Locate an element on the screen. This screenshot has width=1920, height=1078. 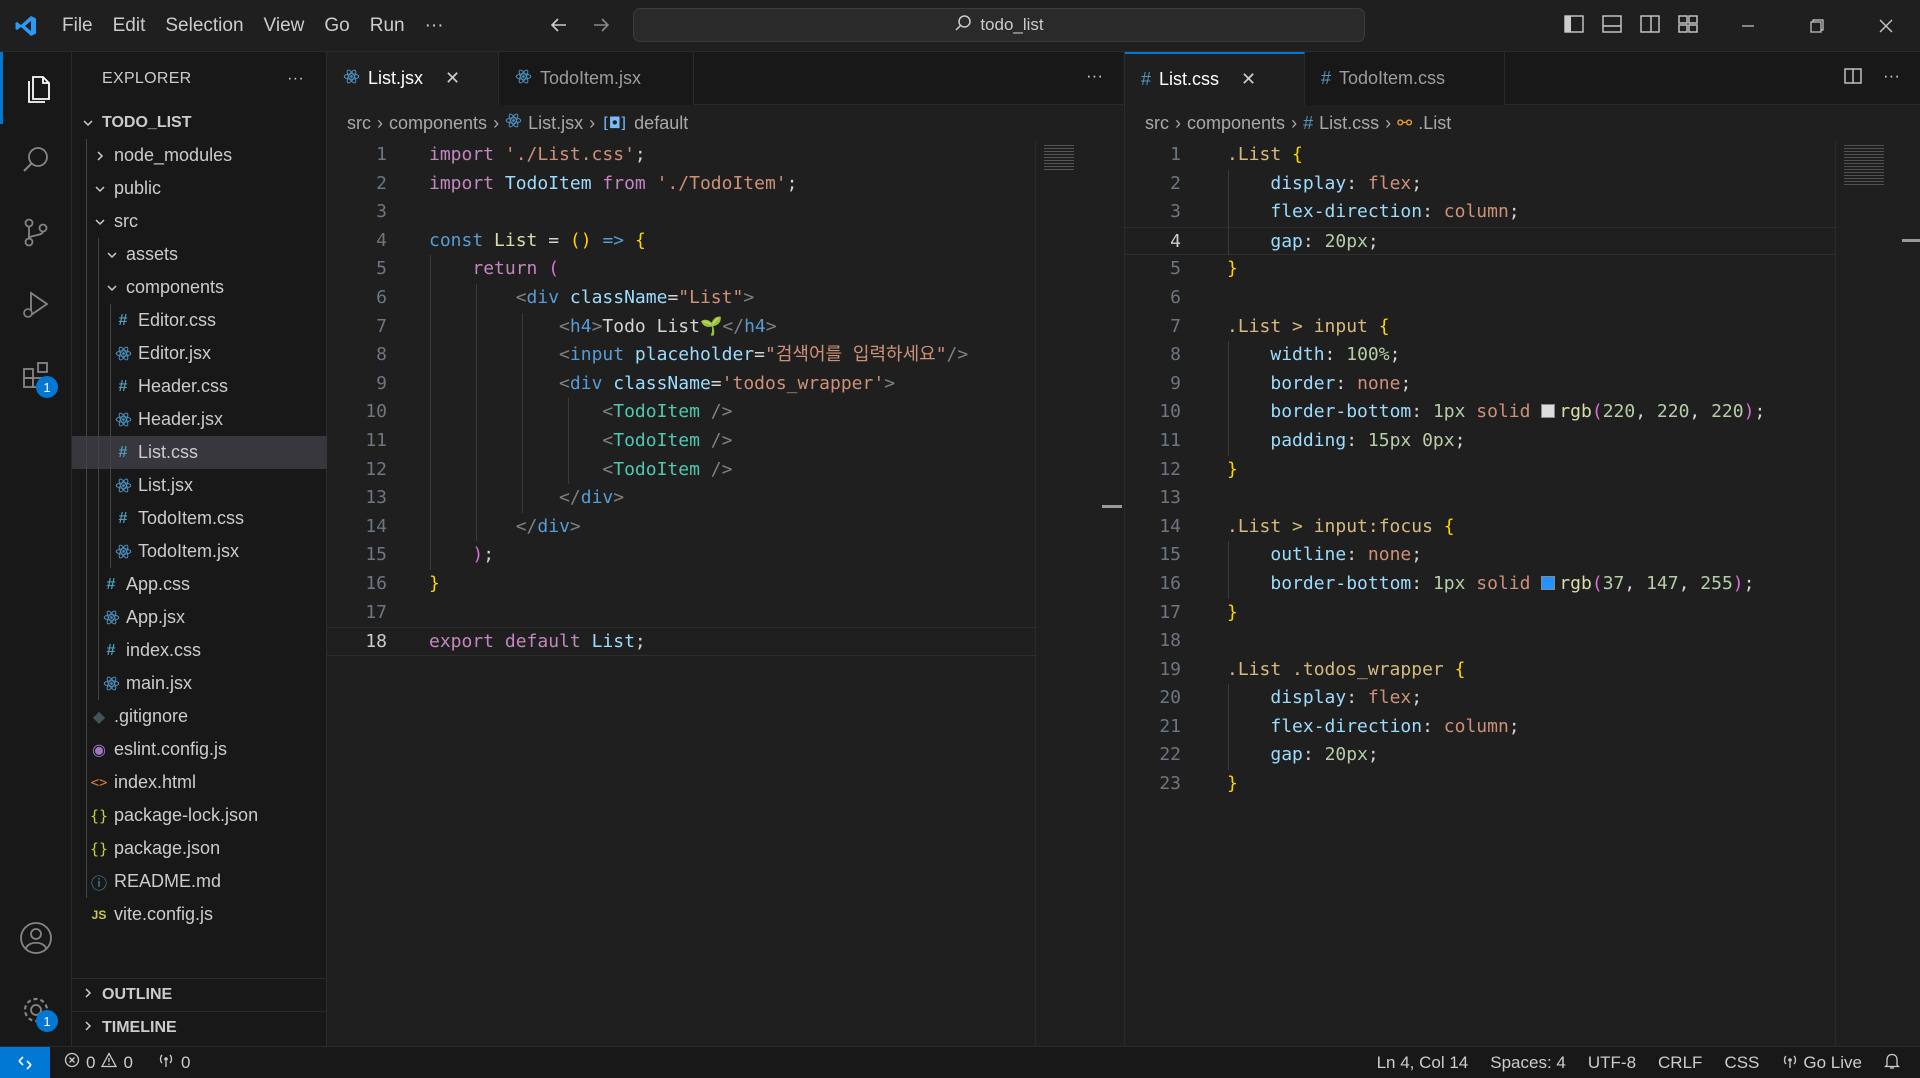
go-live-button: Go Live is located at coordinates (1821, 1063).